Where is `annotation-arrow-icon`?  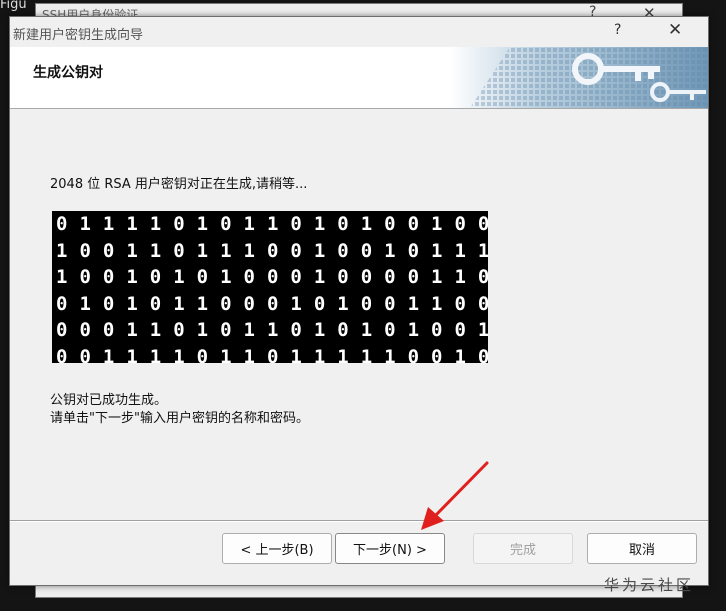
annotation-arrow-icon is located at coordinates (455, 495).